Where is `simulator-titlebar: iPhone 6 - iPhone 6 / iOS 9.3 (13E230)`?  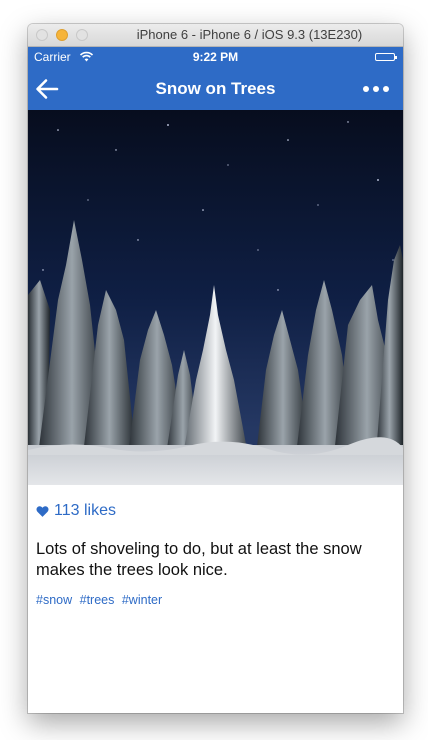
simulator-titlebar: iPhone 6 - iPhone 6 / iOS 9.3 (13E230) is located at coordinates (215, 35).